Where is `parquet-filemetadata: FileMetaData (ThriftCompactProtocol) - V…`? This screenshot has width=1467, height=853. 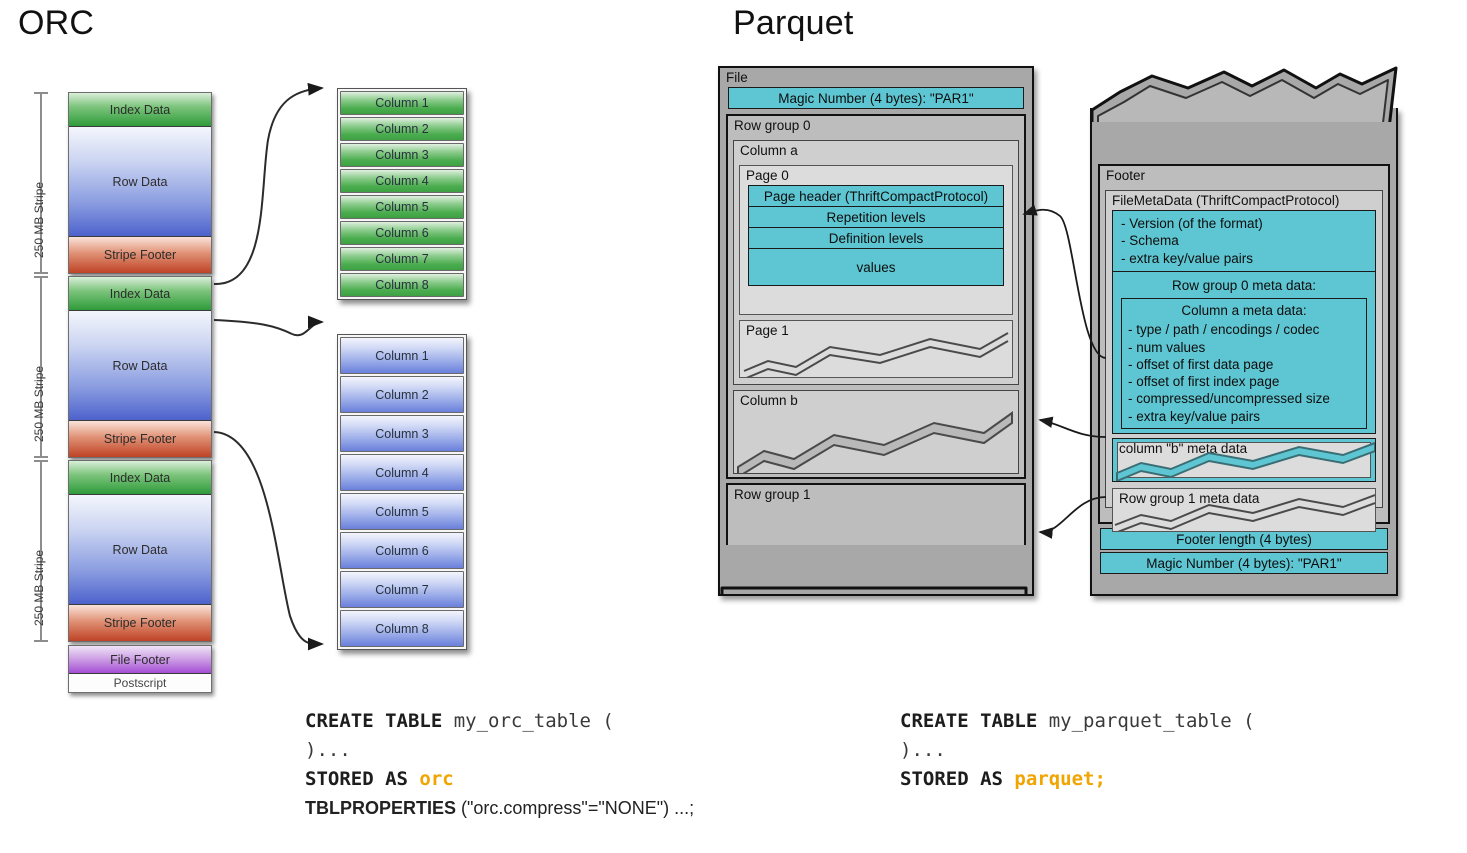 parquet-filemetadata: FileMetaData (ThriftCompactProtocol) - V… is located at coordinates (1244, 361).